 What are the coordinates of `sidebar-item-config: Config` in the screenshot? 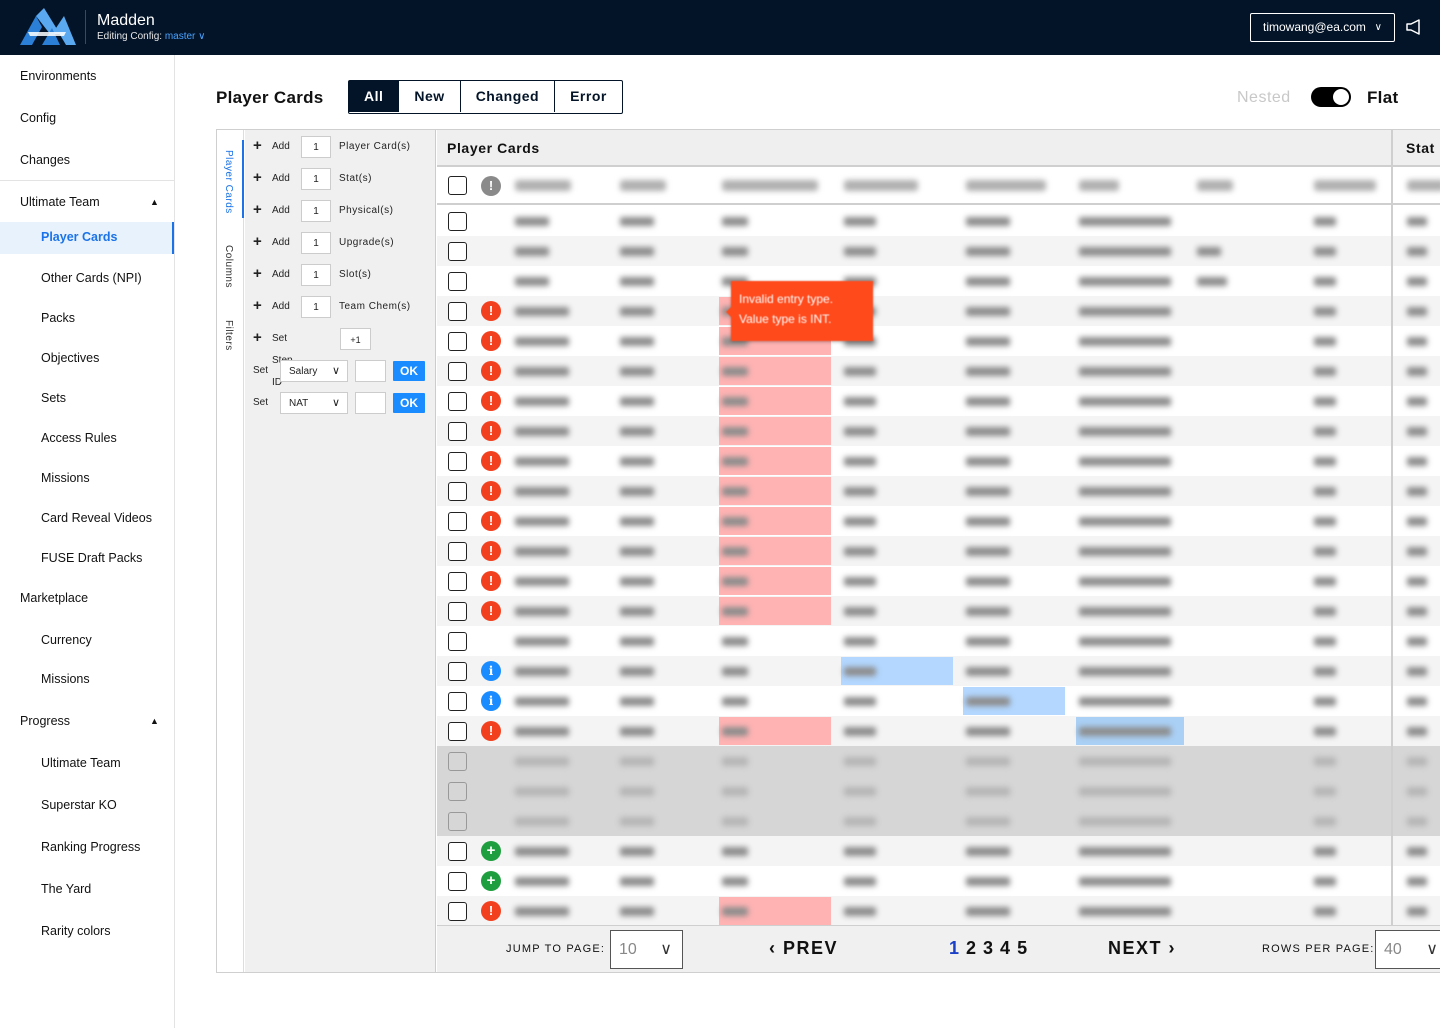 It's located at (87, 119).